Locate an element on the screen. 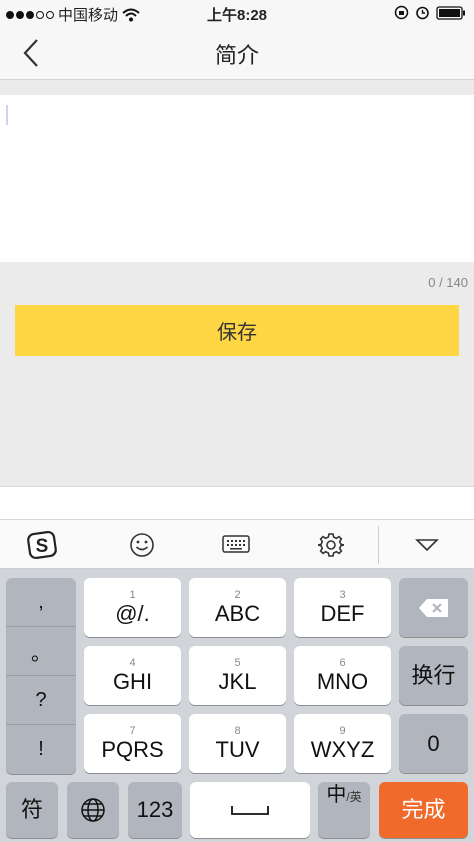  navigation-bar: 简介 is located at coordinates (237, 53).